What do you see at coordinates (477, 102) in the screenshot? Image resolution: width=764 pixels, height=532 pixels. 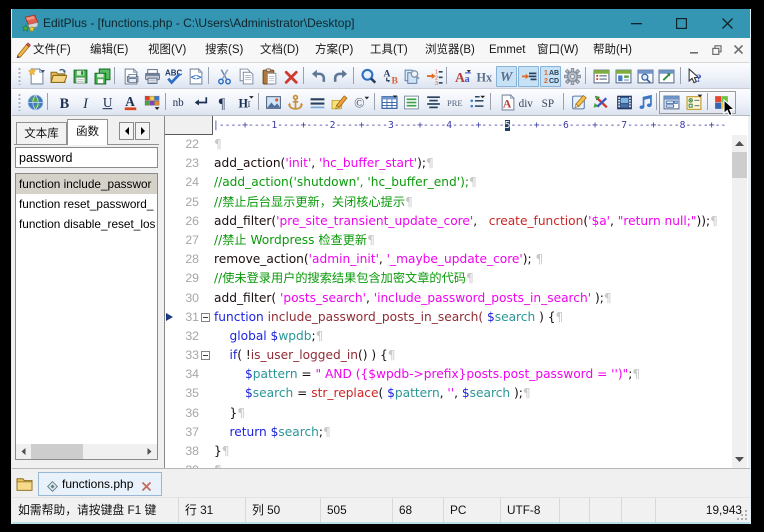 I see `list-tag-icon` at bounding box center [477, 102].